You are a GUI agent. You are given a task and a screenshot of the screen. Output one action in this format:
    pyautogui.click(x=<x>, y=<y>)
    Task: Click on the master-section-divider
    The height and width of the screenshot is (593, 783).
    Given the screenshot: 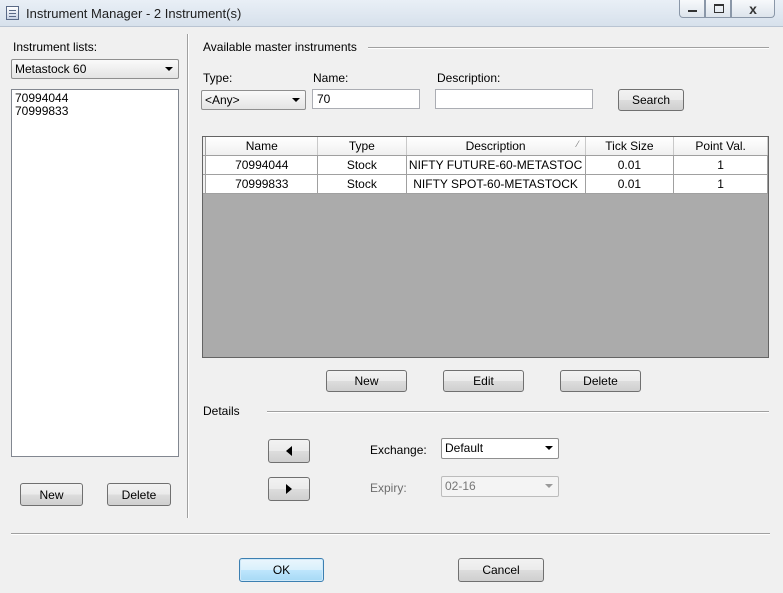 What is the action you would take?
    pyautogui.click(x=568, y=48)
    